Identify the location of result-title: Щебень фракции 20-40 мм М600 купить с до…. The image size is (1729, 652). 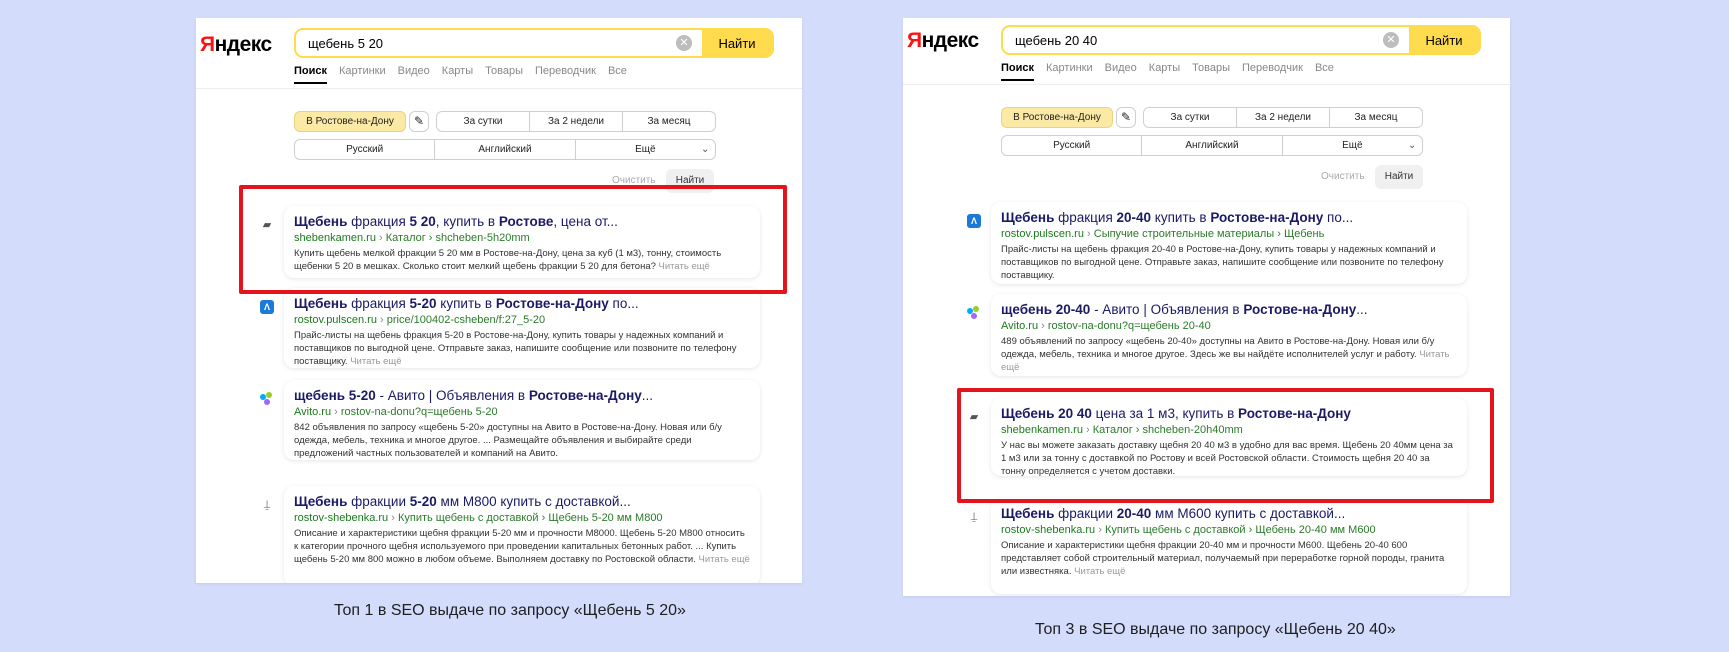
(1229, 514).